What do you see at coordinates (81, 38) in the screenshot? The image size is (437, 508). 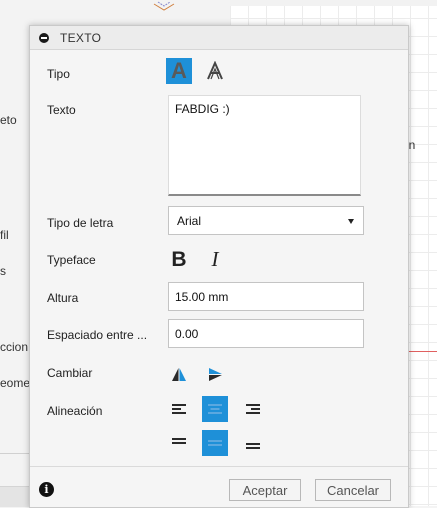 I see `dialog-title: TEXTO` at bounding box center [81, 38].